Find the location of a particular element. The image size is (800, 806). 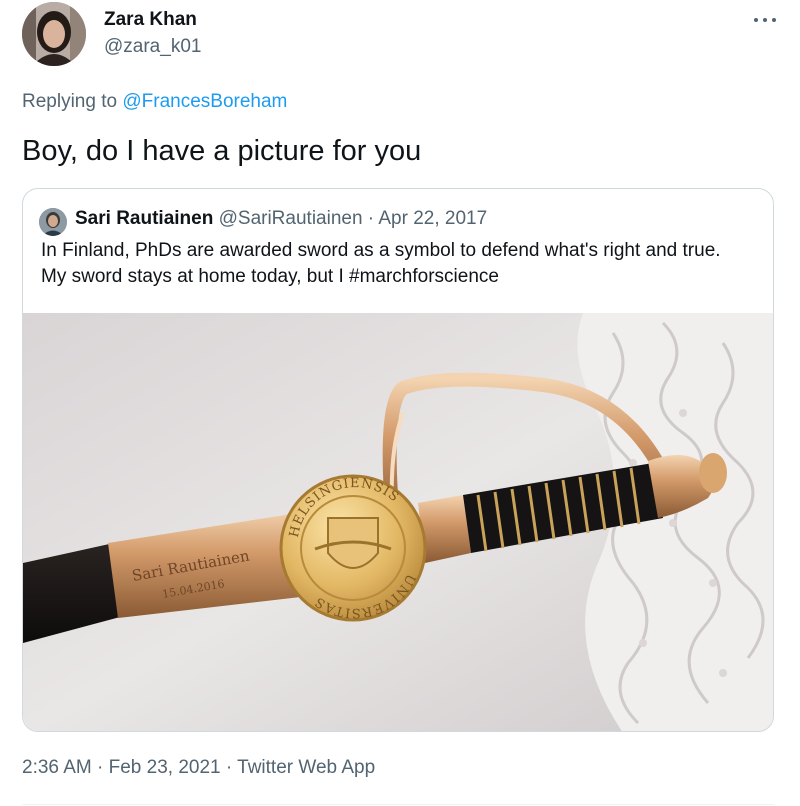

tweet-time: 2:36 AM is located at coordinates (57, 767).